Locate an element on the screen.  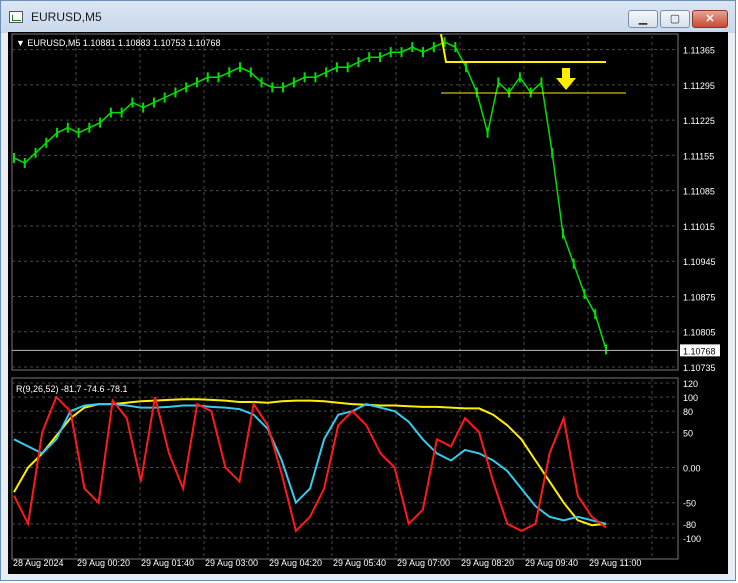
price-tick-label: 1.11365 is located at coordinates (699, 51).